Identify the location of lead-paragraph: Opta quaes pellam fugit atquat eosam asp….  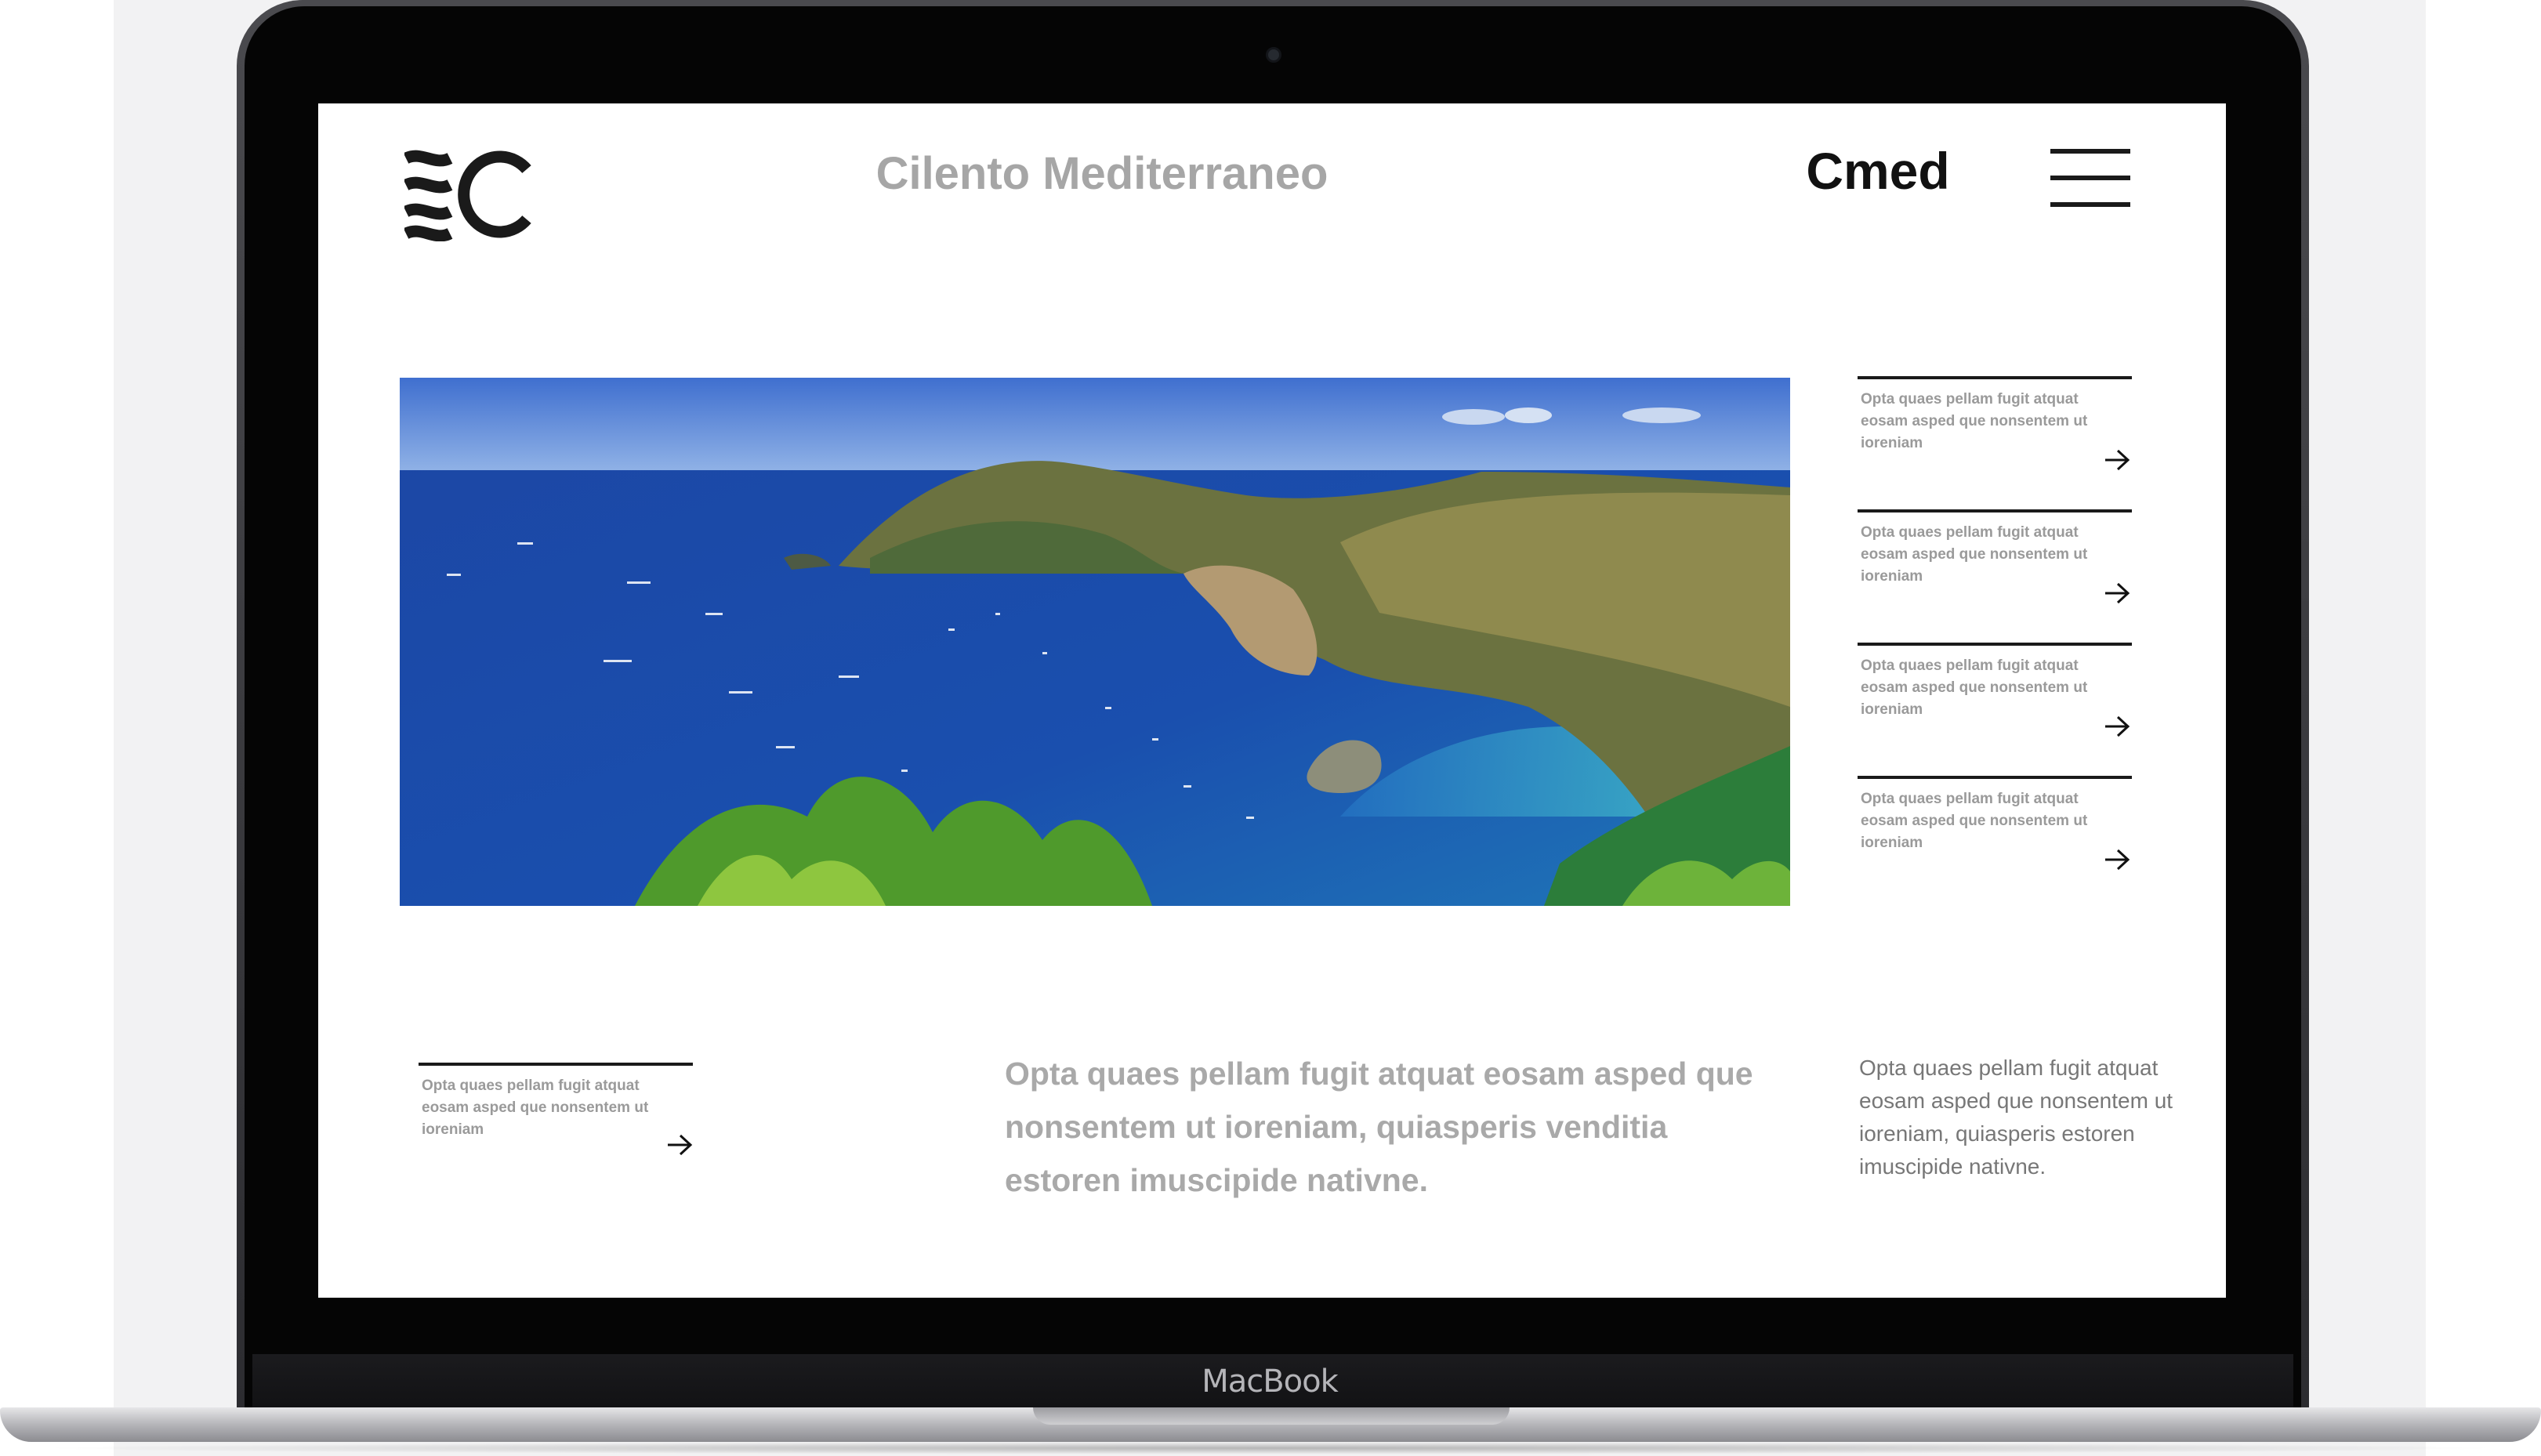
(1379, 1127).